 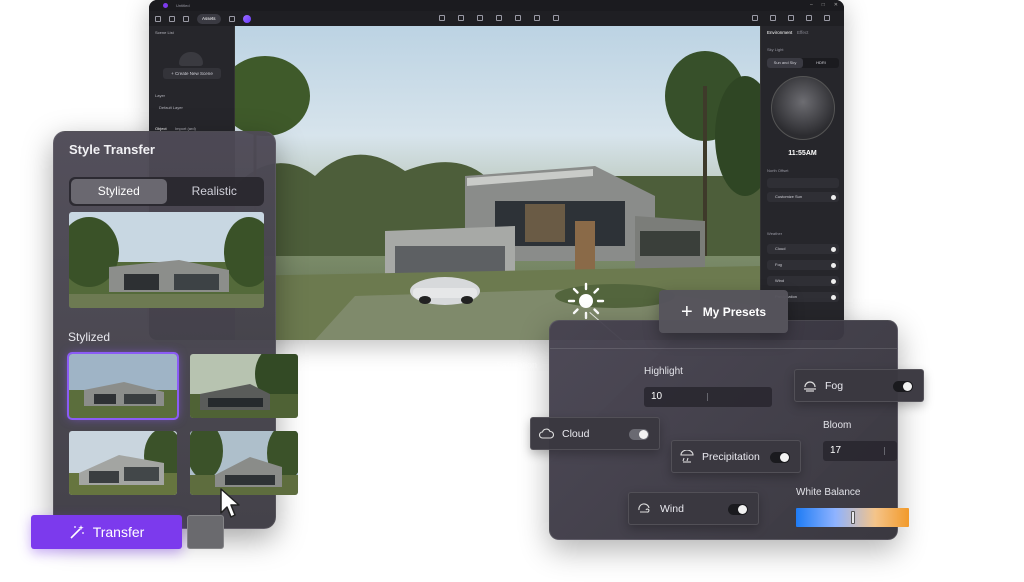 I want to click on menu-icon, so click(x=158, y=18).